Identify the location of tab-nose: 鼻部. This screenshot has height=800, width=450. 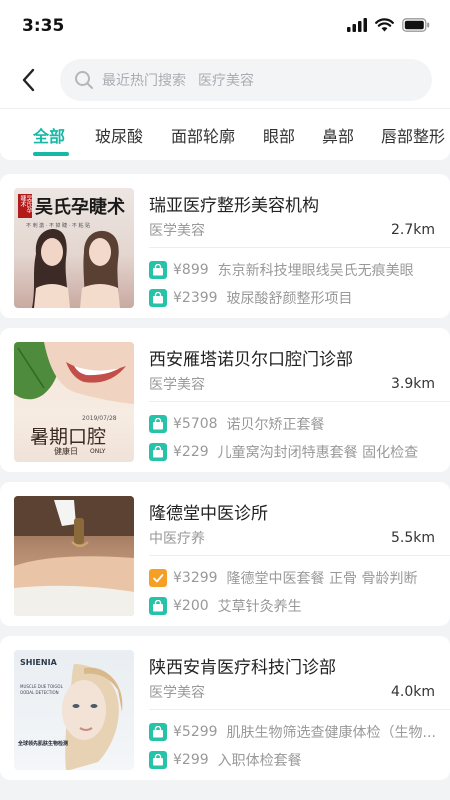
(338, 135).